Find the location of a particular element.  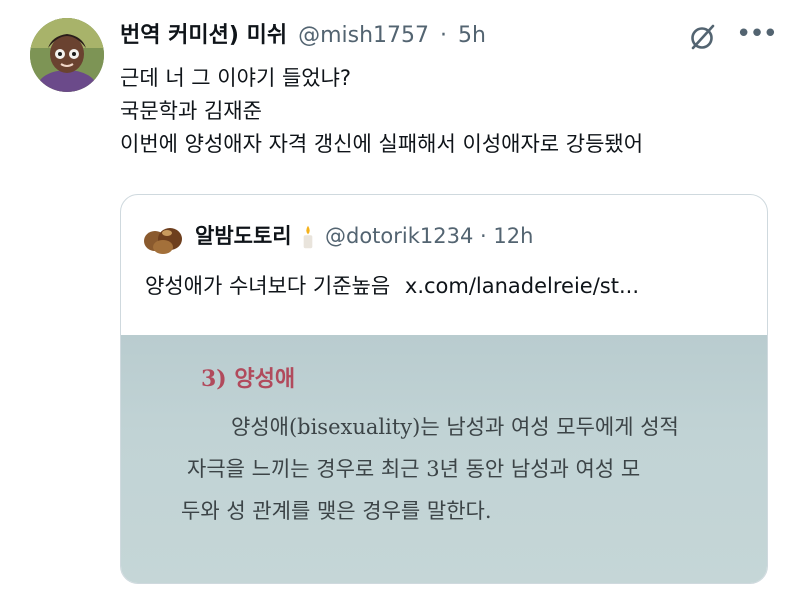

author-display-name: 번역 커미션) 미쉬 is located at coordinates (203, 35).